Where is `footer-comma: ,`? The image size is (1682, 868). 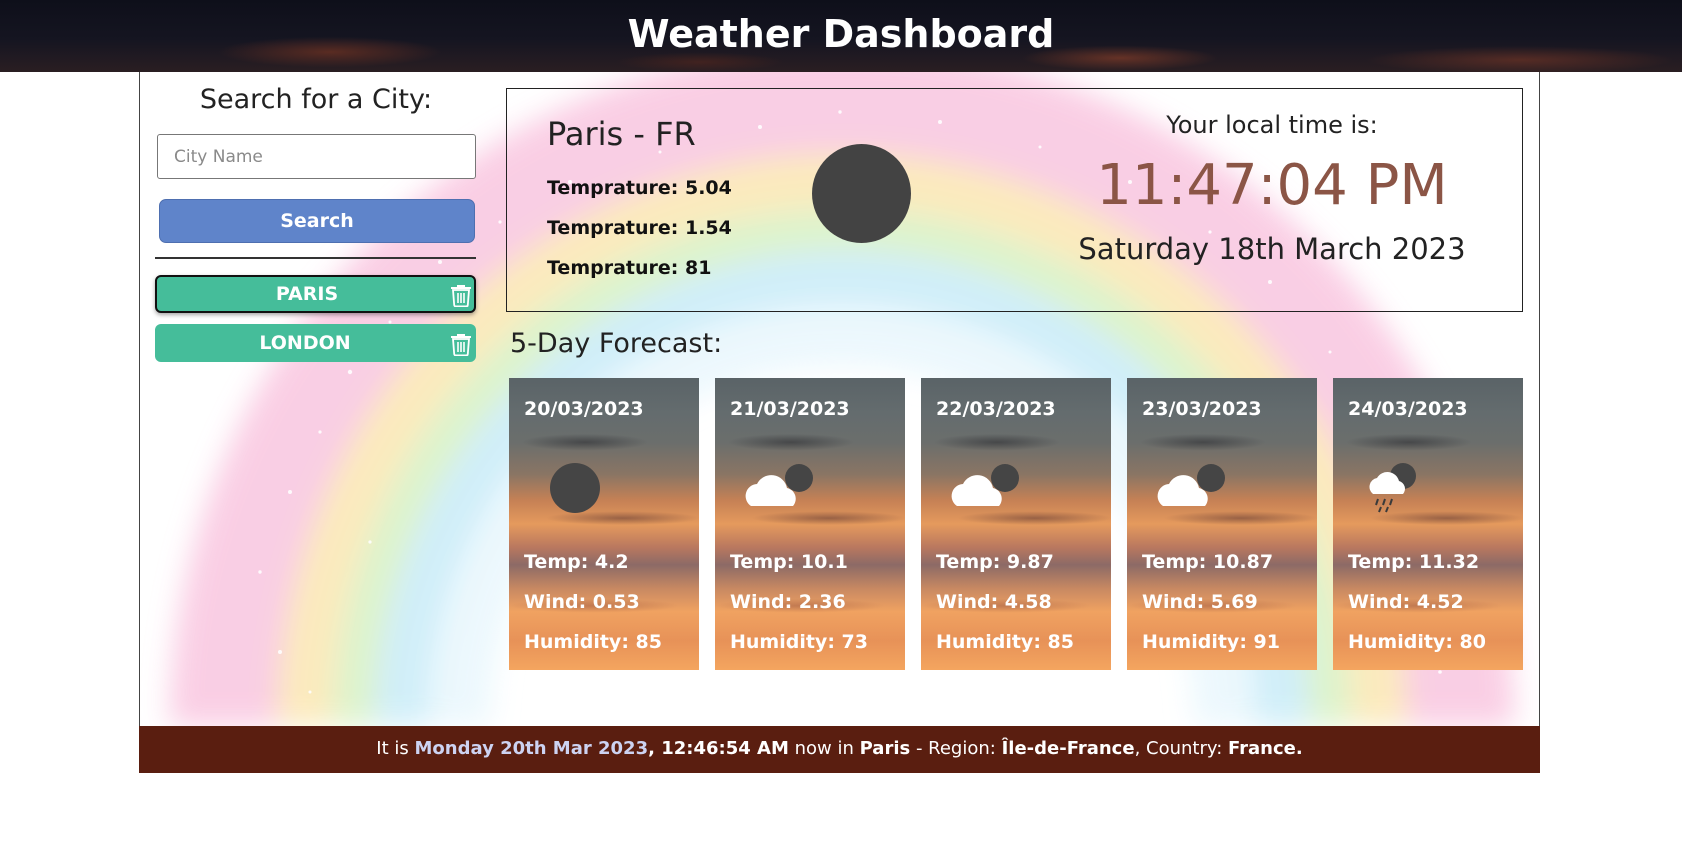 footer-comma: , is located at coordinates (655, 748).